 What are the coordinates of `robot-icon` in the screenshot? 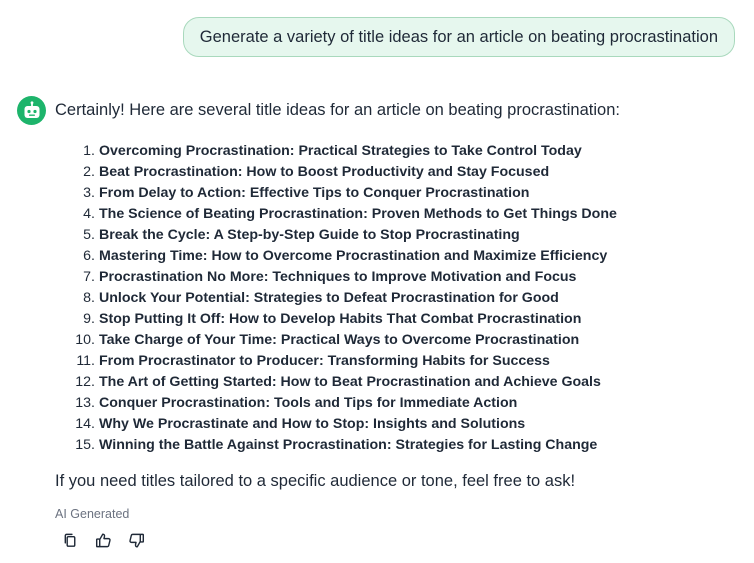 It's located at (31, 109).